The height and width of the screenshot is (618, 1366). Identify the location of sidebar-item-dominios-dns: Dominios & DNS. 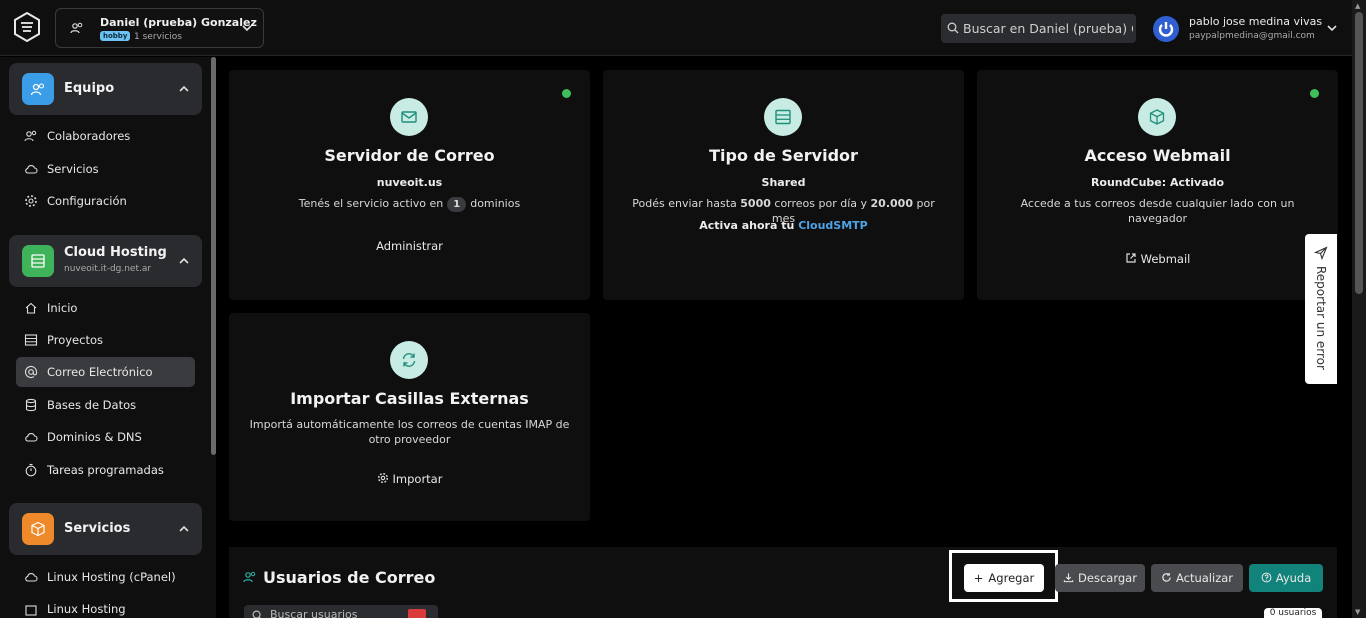
(105, 437).